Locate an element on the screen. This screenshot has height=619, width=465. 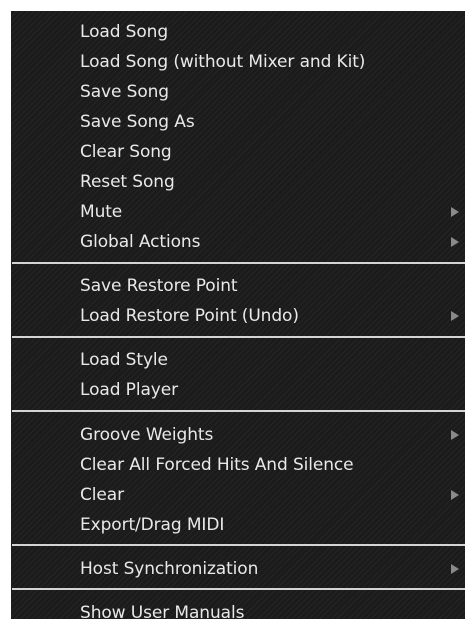
menu-item-label: Save Song As is located at coordinates (137, 122).